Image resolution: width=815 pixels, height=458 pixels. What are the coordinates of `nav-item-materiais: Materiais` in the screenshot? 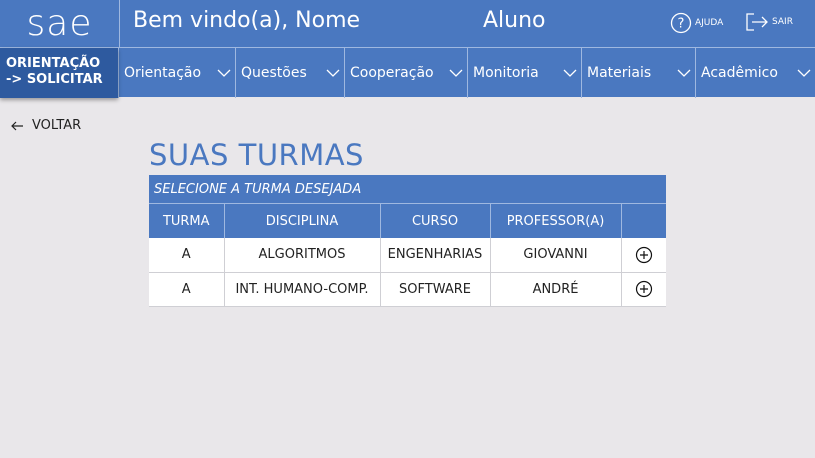 It's located at (638, 73).